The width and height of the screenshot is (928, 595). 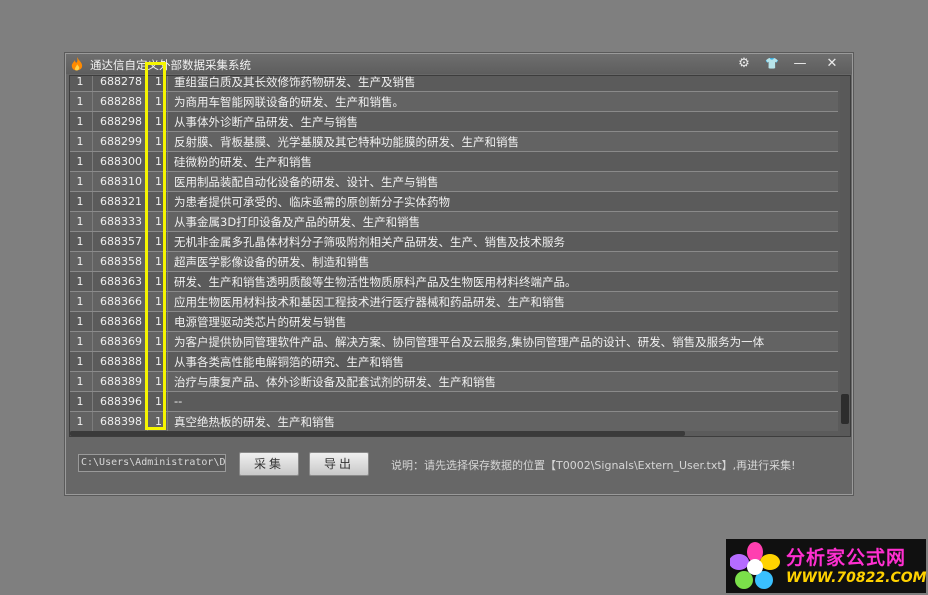 I want to click on watermark-url: WWW.70822.COM, so click(x=856, y=578).